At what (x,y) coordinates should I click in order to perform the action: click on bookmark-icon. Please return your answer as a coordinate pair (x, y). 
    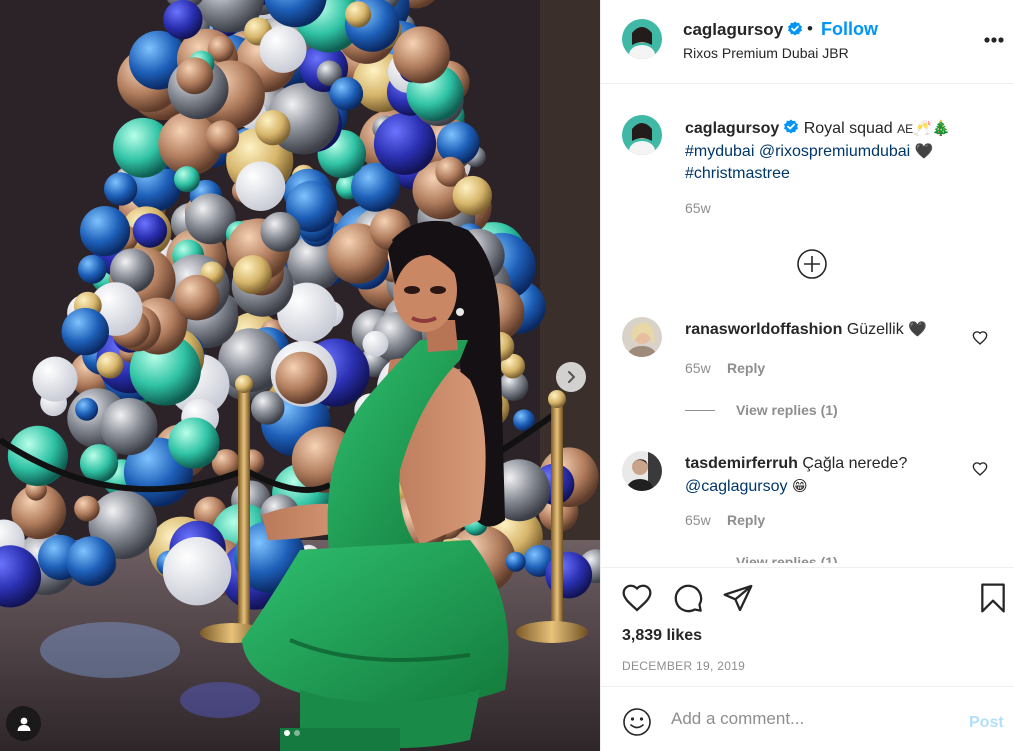
    Looking at the image, I should click on (993, 598).